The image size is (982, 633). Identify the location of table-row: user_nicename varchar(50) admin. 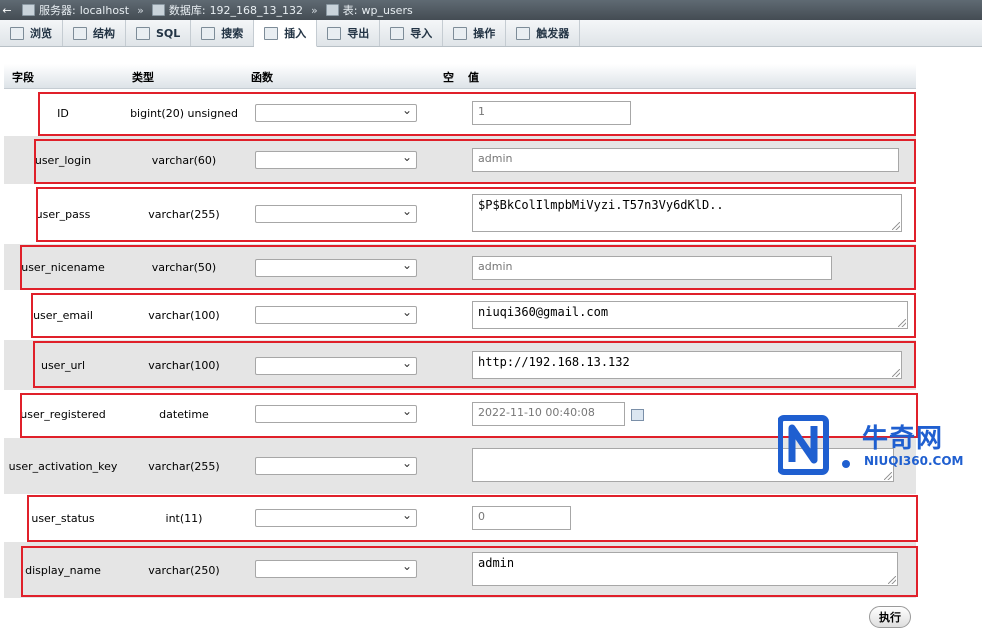
(460, 267).